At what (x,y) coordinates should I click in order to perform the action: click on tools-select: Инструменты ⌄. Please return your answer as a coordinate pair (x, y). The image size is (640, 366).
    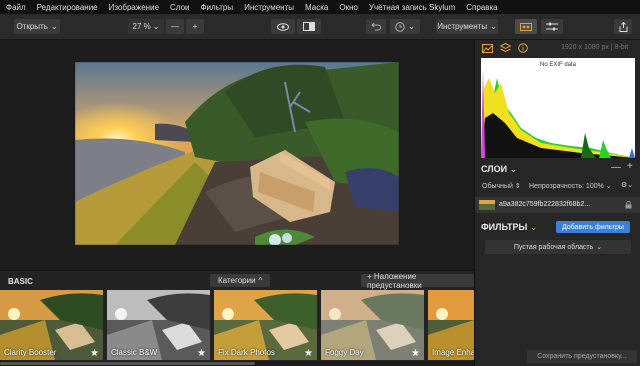
    Looking at the image, I should click on (467, 26).